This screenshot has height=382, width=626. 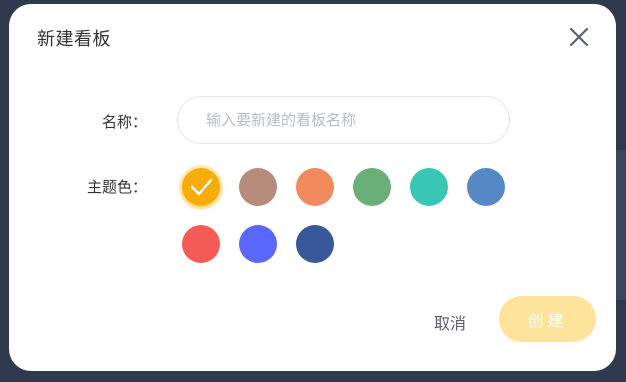 I want to click on close-icon, so click(x=579, y=37).